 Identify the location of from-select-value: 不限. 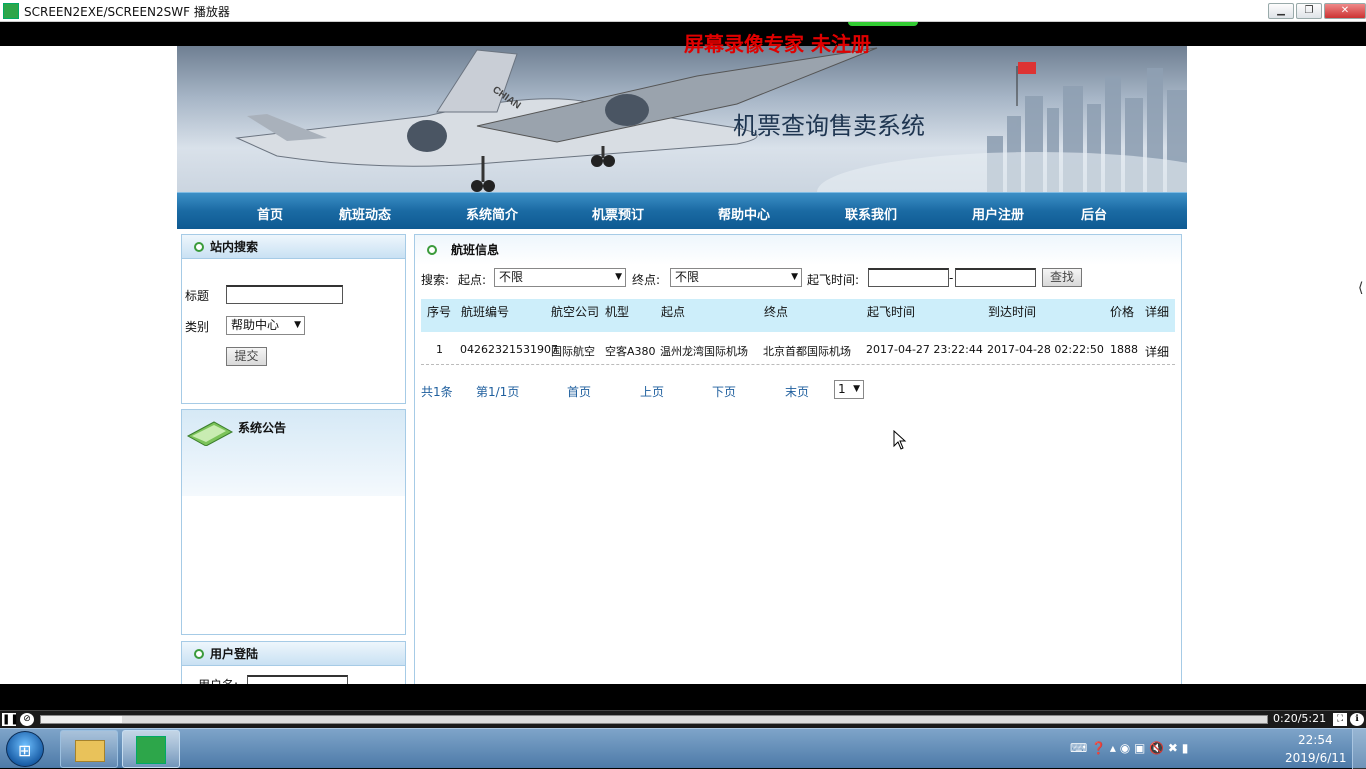
(511, 277).